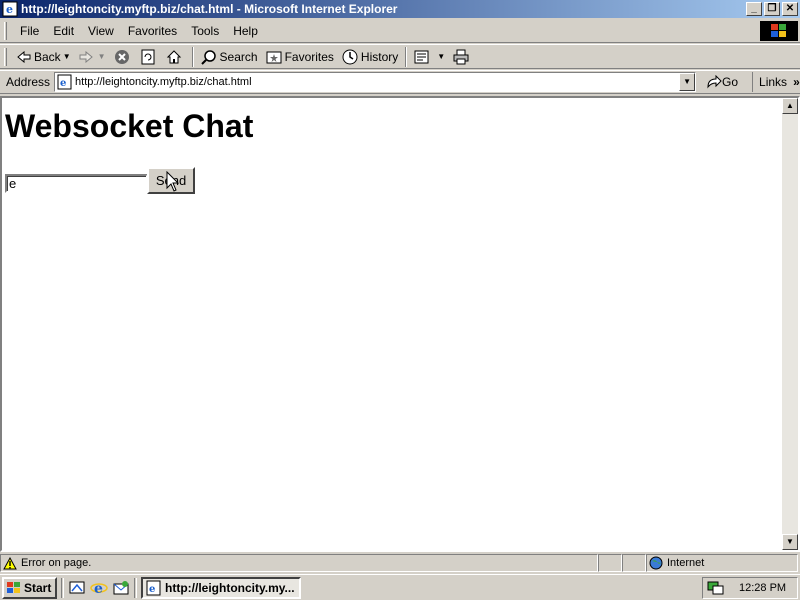 This screenshot has width=800, height=600. I want to click on home-button, so click(175, 57).